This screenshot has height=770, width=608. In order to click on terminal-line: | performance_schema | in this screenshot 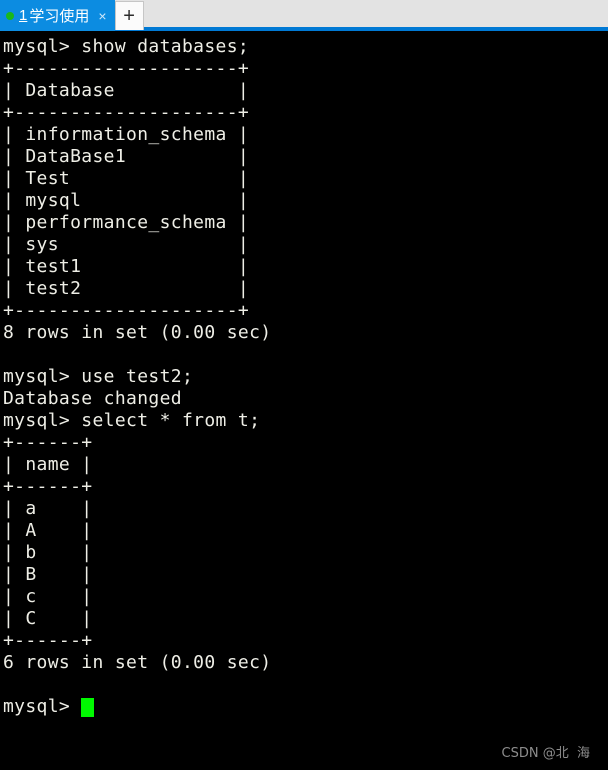, I will do `click(126, 222)`.